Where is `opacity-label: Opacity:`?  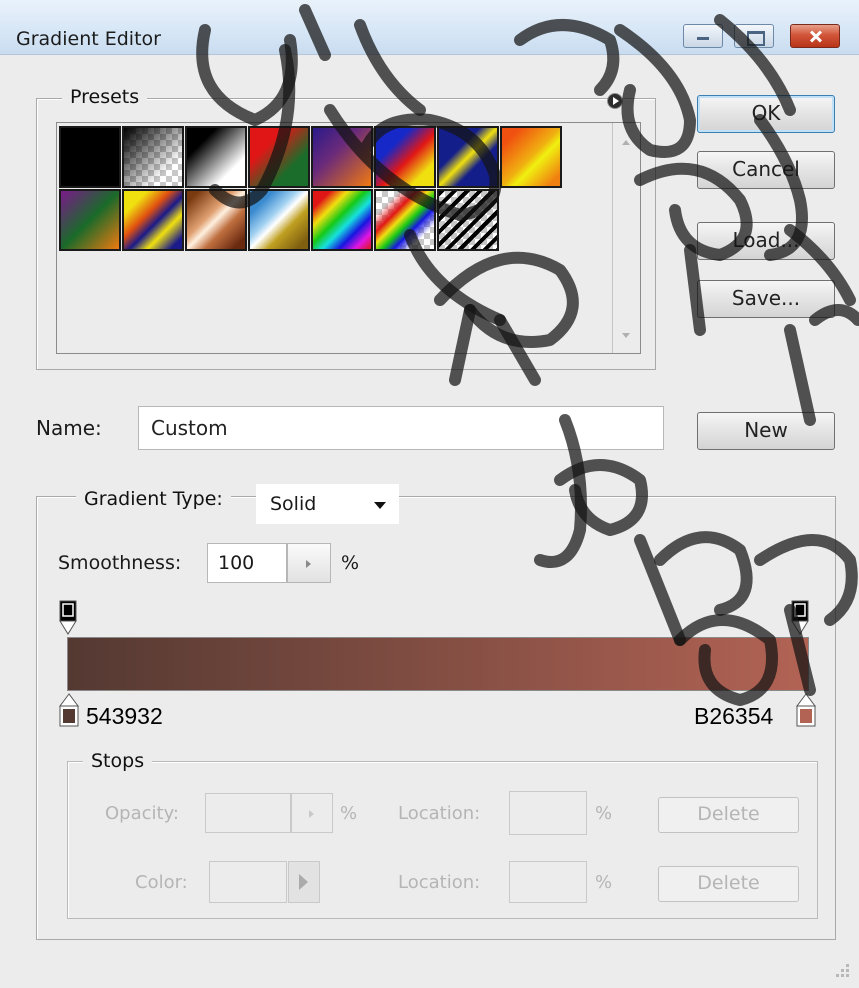 opacity-label: Opacity: is located at coordinates (142, 813).